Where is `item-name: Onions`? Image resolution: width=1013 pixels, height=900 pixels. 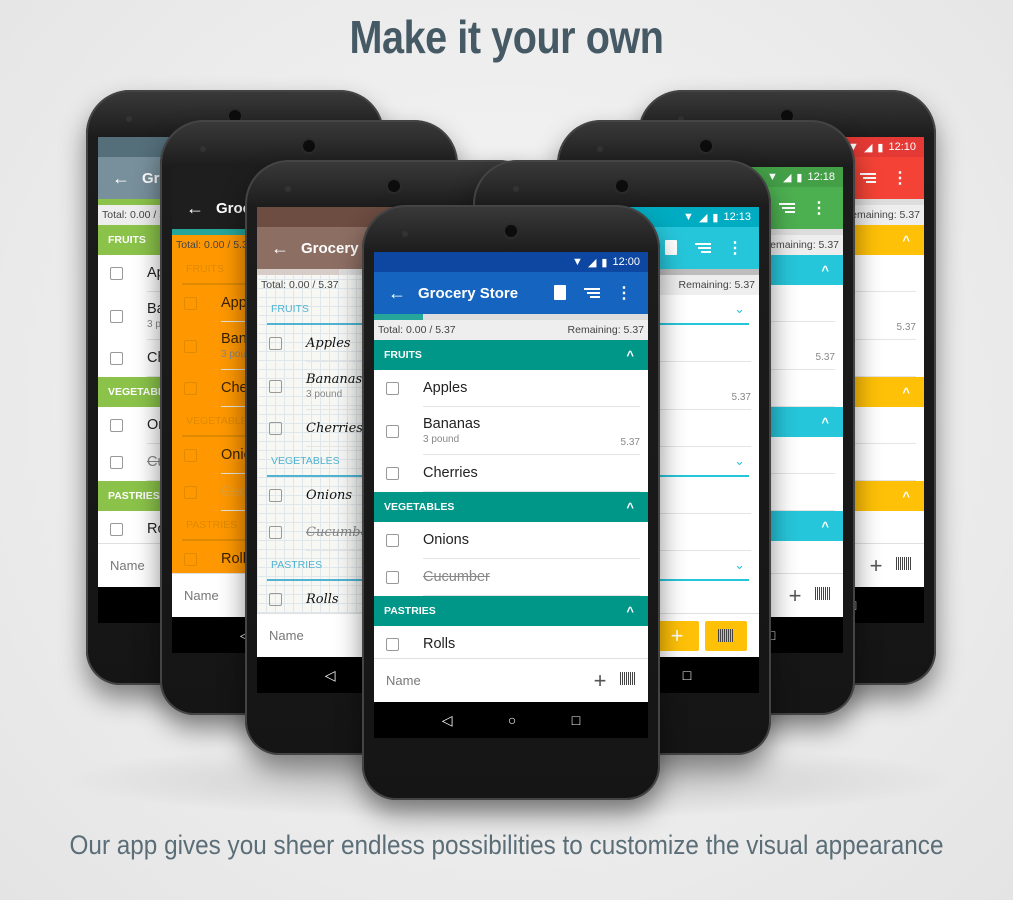
item-name: Onions is located at coordinates (446, 540).